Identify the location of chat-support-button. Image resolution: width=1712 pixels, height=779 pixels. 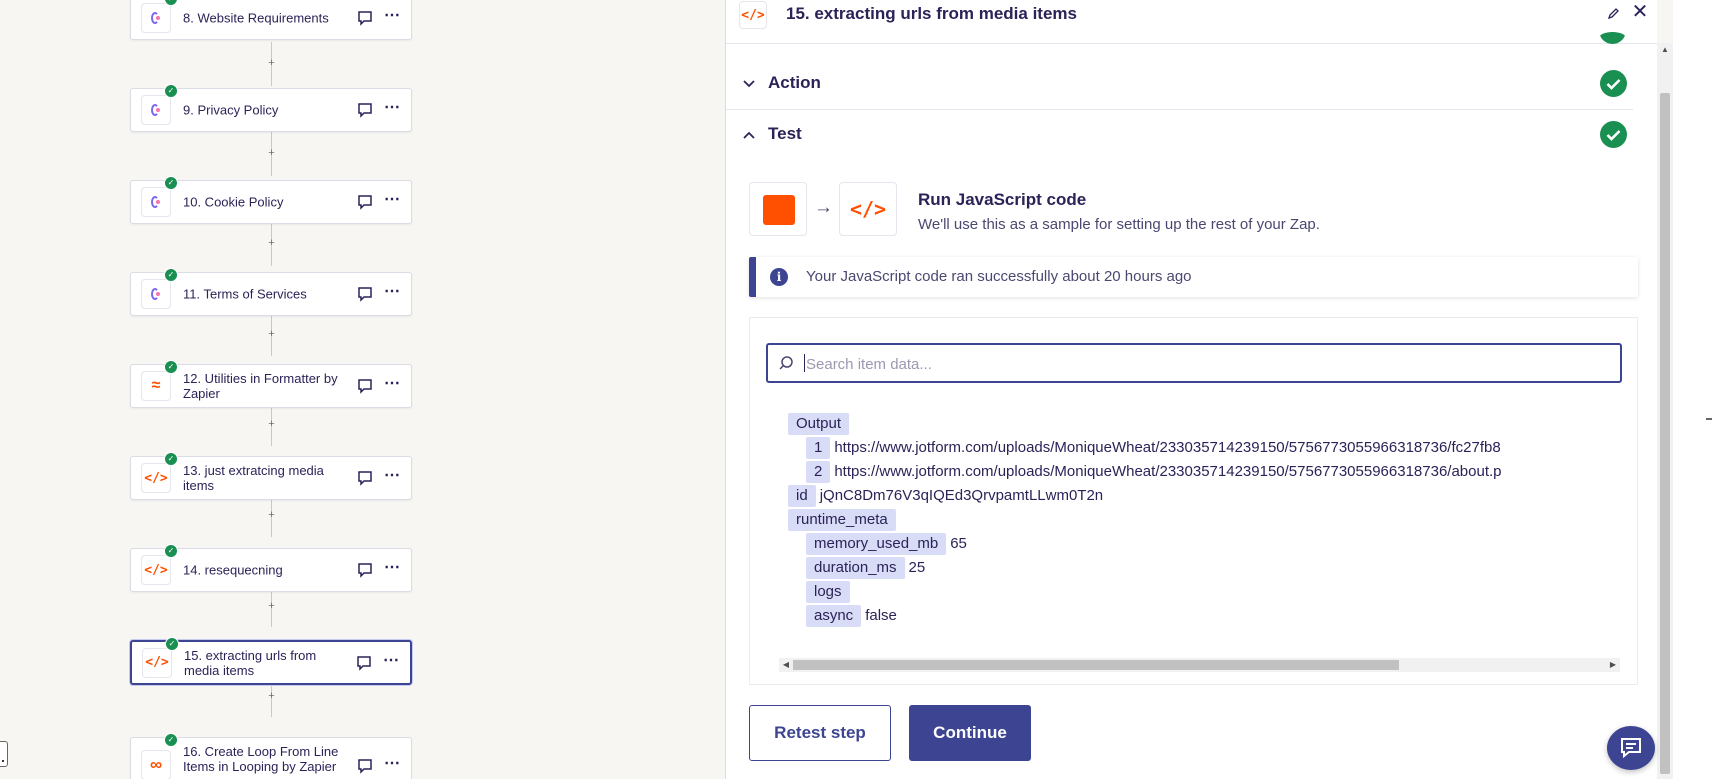
(1631, 748).